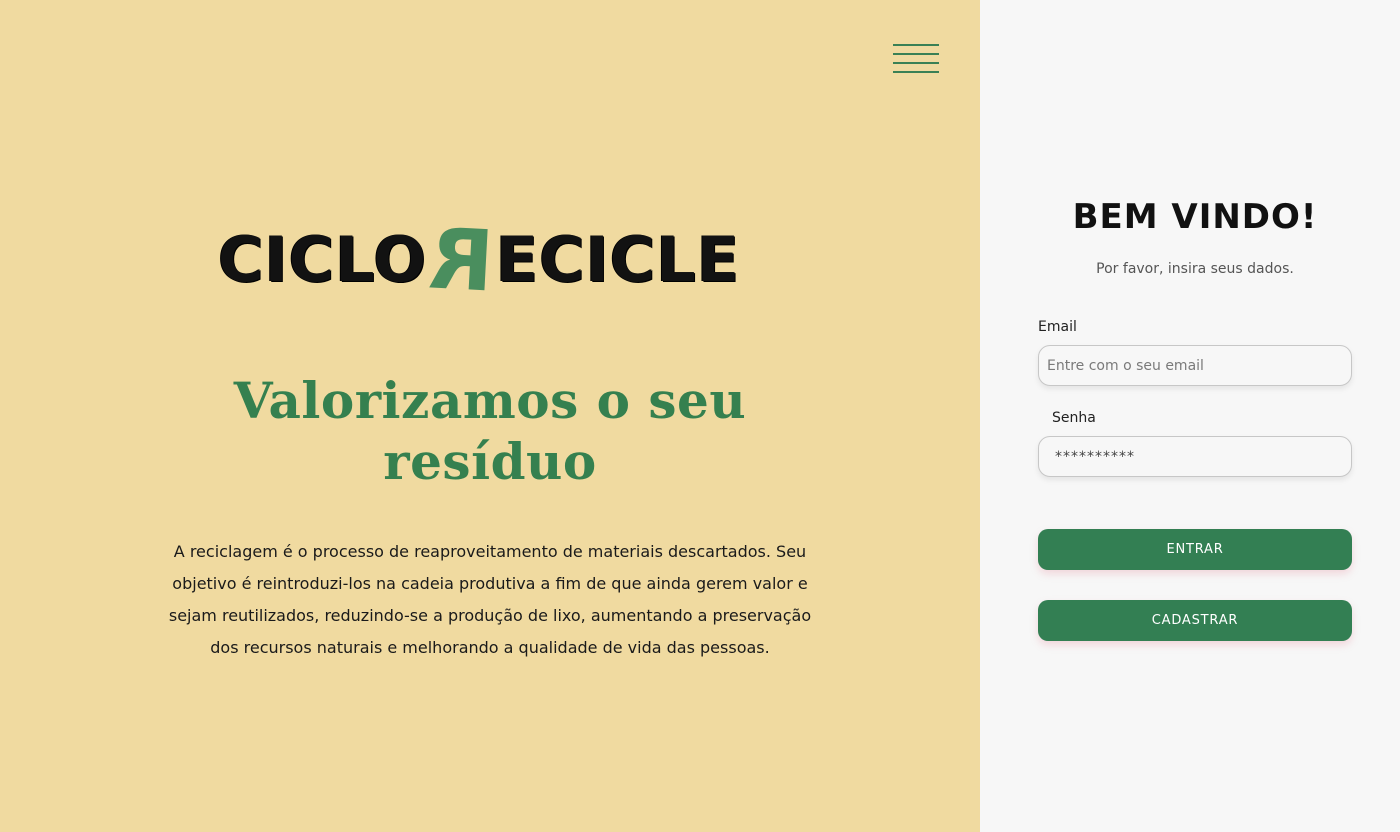  I want to click on brand-logo: CICLO R ECICLE, so click(490, 260).